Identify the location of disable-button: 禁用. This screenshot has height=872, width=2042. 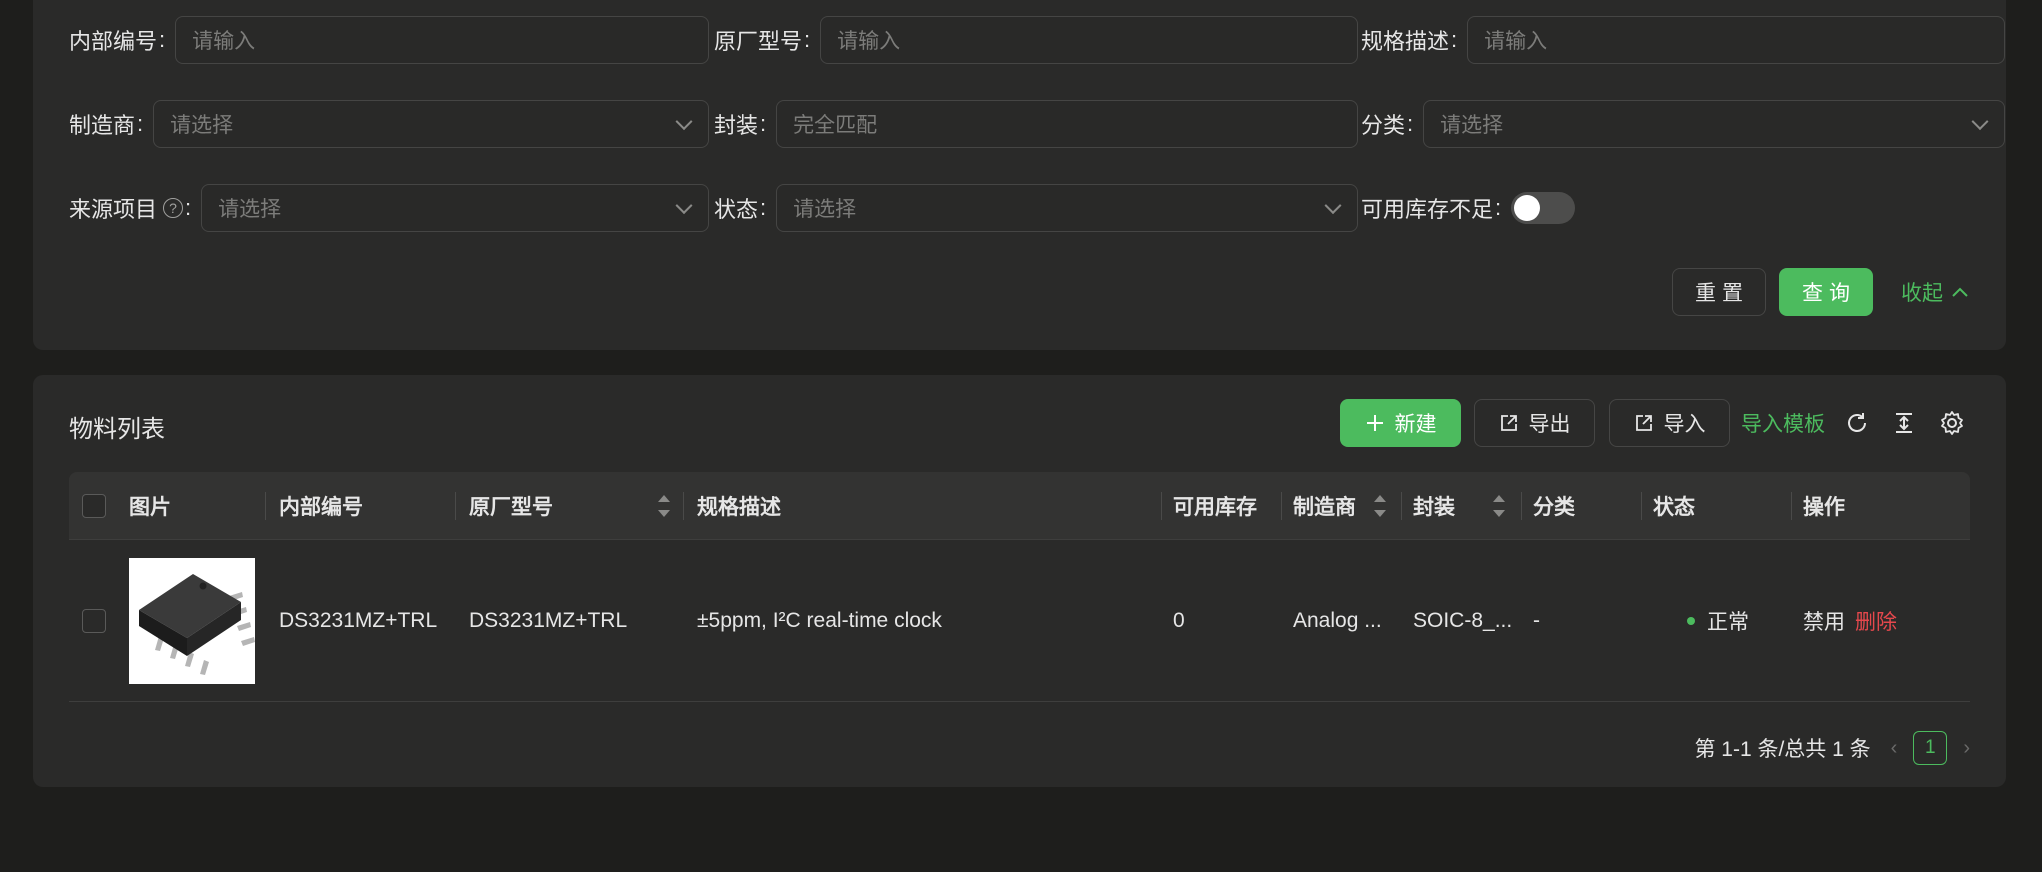
(1824, 621).